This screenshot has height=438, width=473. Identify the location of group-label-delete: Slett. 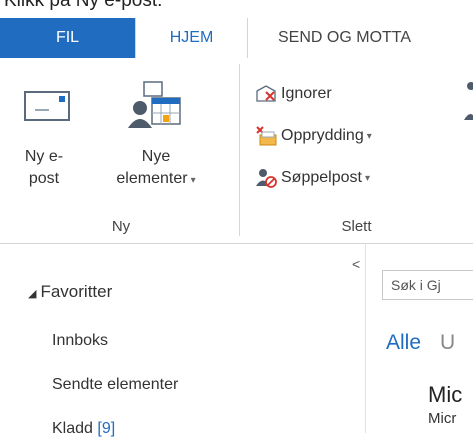
(356, 226).